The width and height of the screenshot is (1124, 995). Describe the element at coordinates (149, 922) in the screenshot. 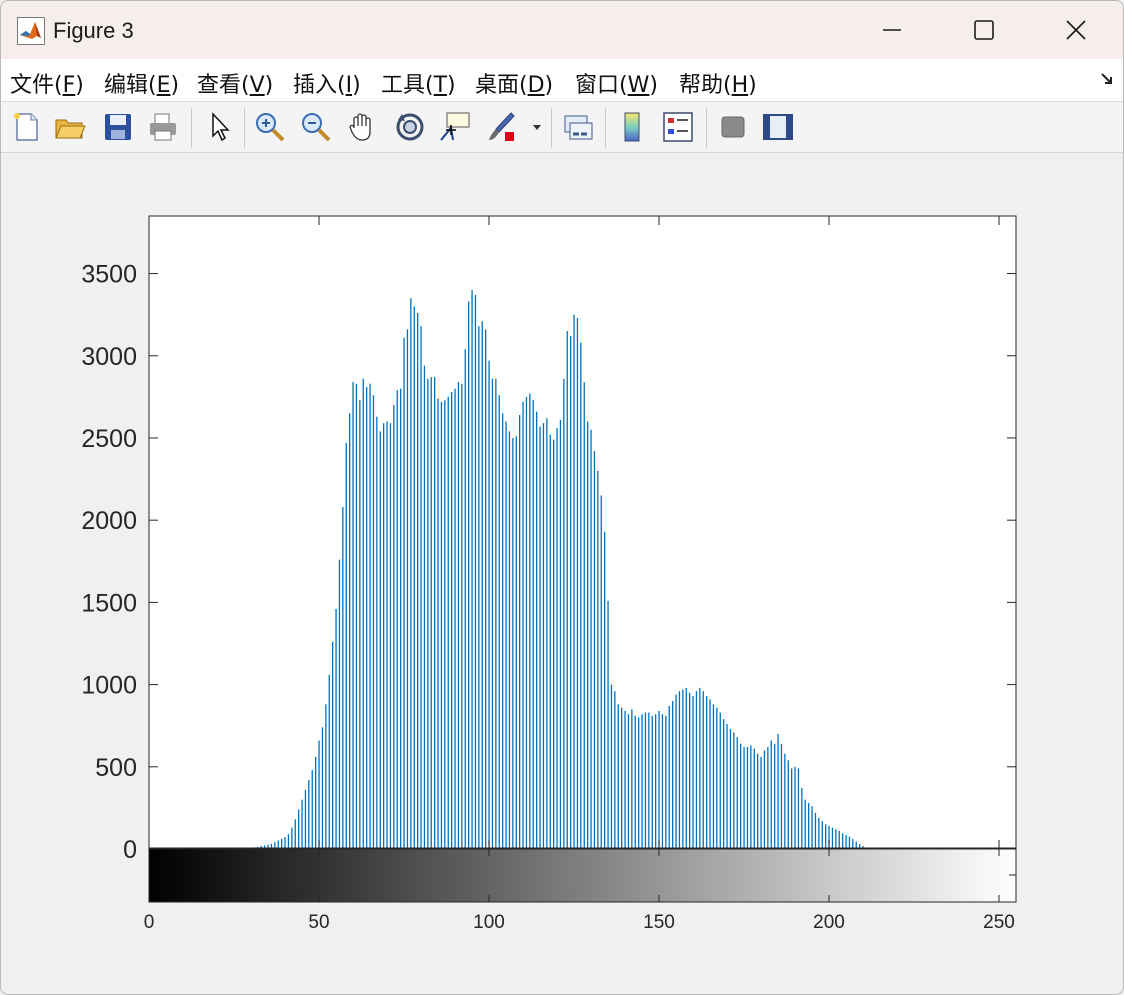

I see `x-tick-label: 0` at that location.